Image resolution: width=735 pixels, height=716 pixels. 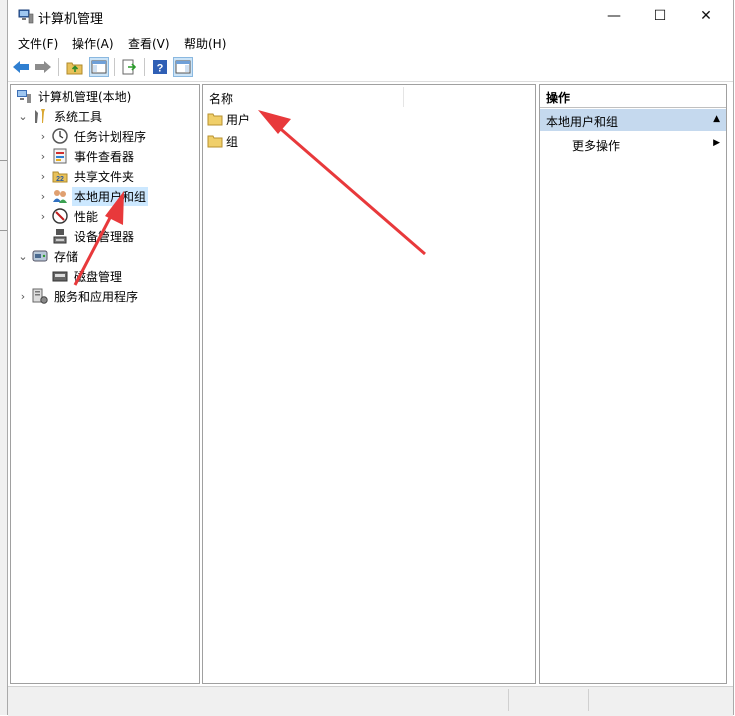 I want to click on menu-file: 文件(F), so click(x=38, y=43).